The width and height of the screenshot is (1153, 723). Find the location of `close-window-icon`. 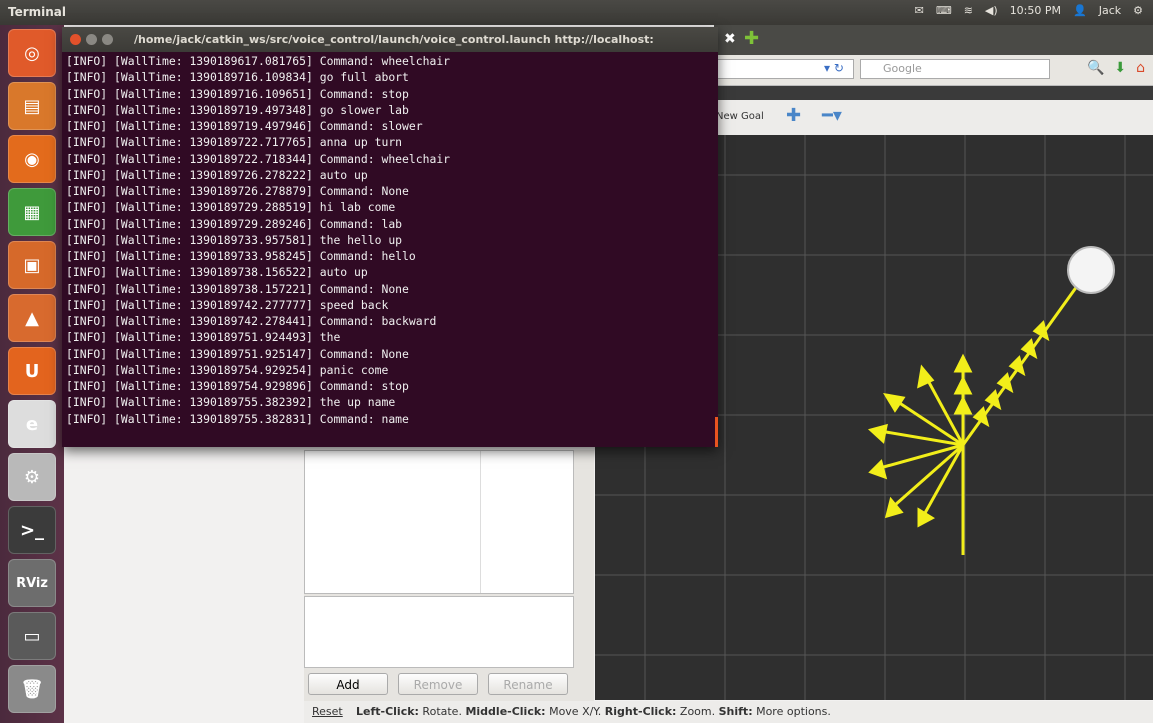

close-window-icon is located at coordinates (75, 39).